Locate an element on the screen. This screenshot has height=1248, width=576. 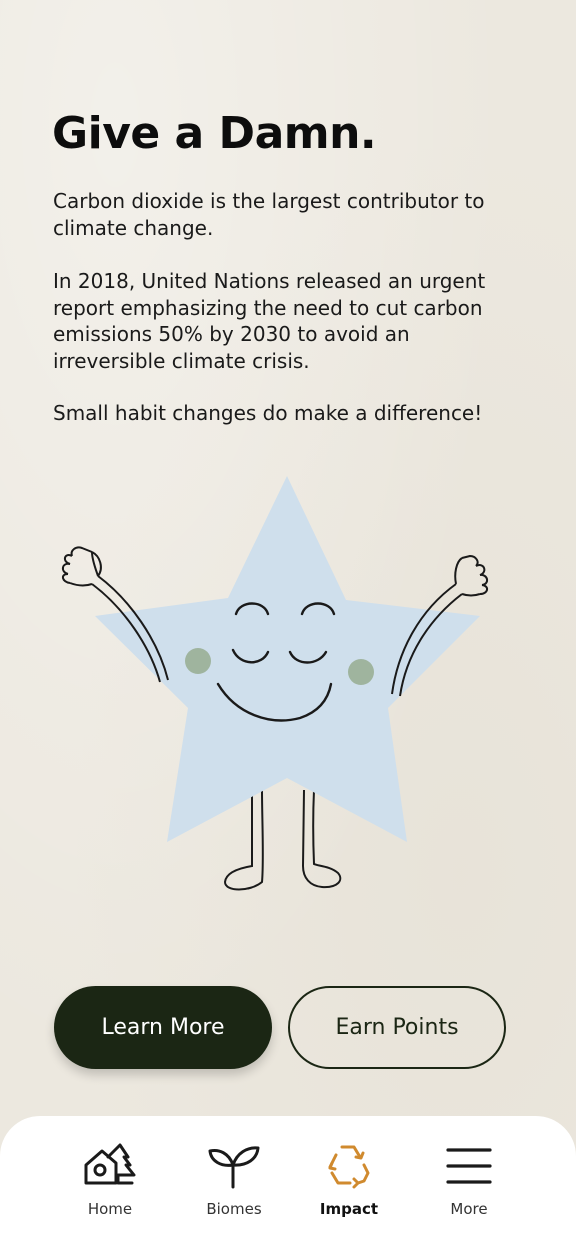
nav-item-home: Home is located at coordinates (110, 1180).